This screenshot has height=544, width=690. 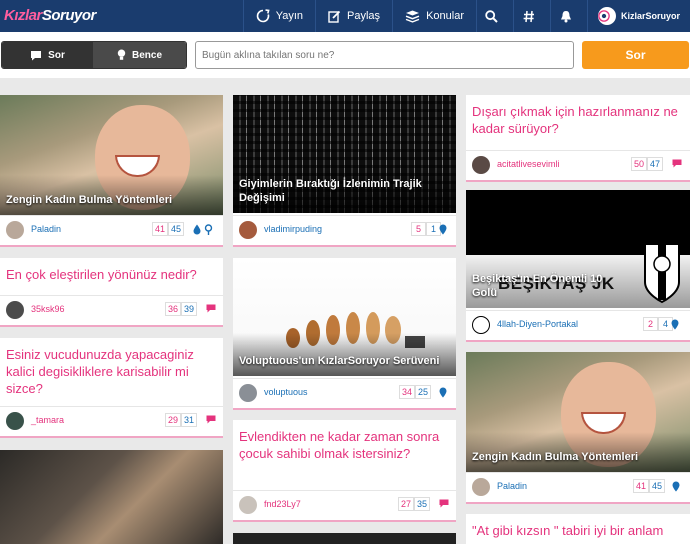 I want to click on hashtag-icon, so click(x=528, y=16).